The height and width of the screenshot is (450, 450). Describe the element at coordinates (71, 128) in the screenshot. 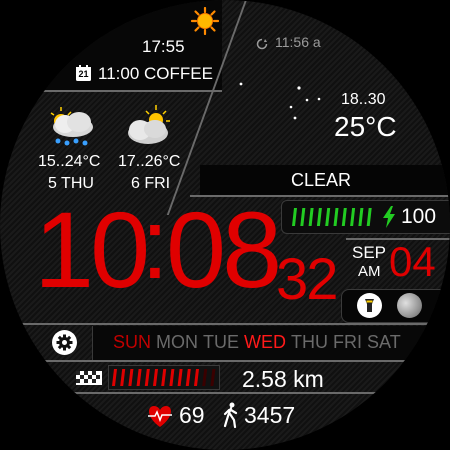

I see `rain-cloud-icon` at that location.